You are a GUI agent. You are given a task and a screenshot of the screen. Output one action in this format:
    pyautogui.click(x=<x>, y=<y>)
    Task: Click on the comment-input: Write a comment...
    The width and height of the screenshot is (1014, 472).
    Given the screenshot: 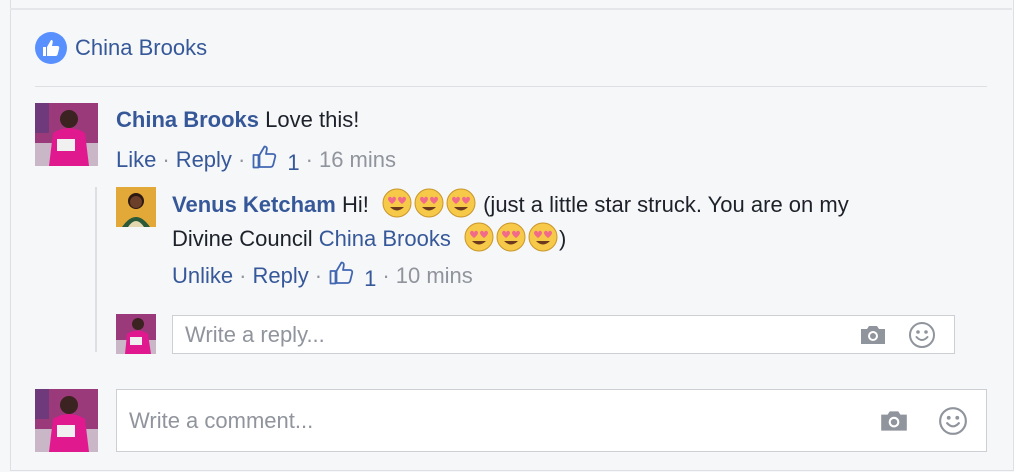 What is the action you would take?
    pyautogui.click(x=551, y=420)
    